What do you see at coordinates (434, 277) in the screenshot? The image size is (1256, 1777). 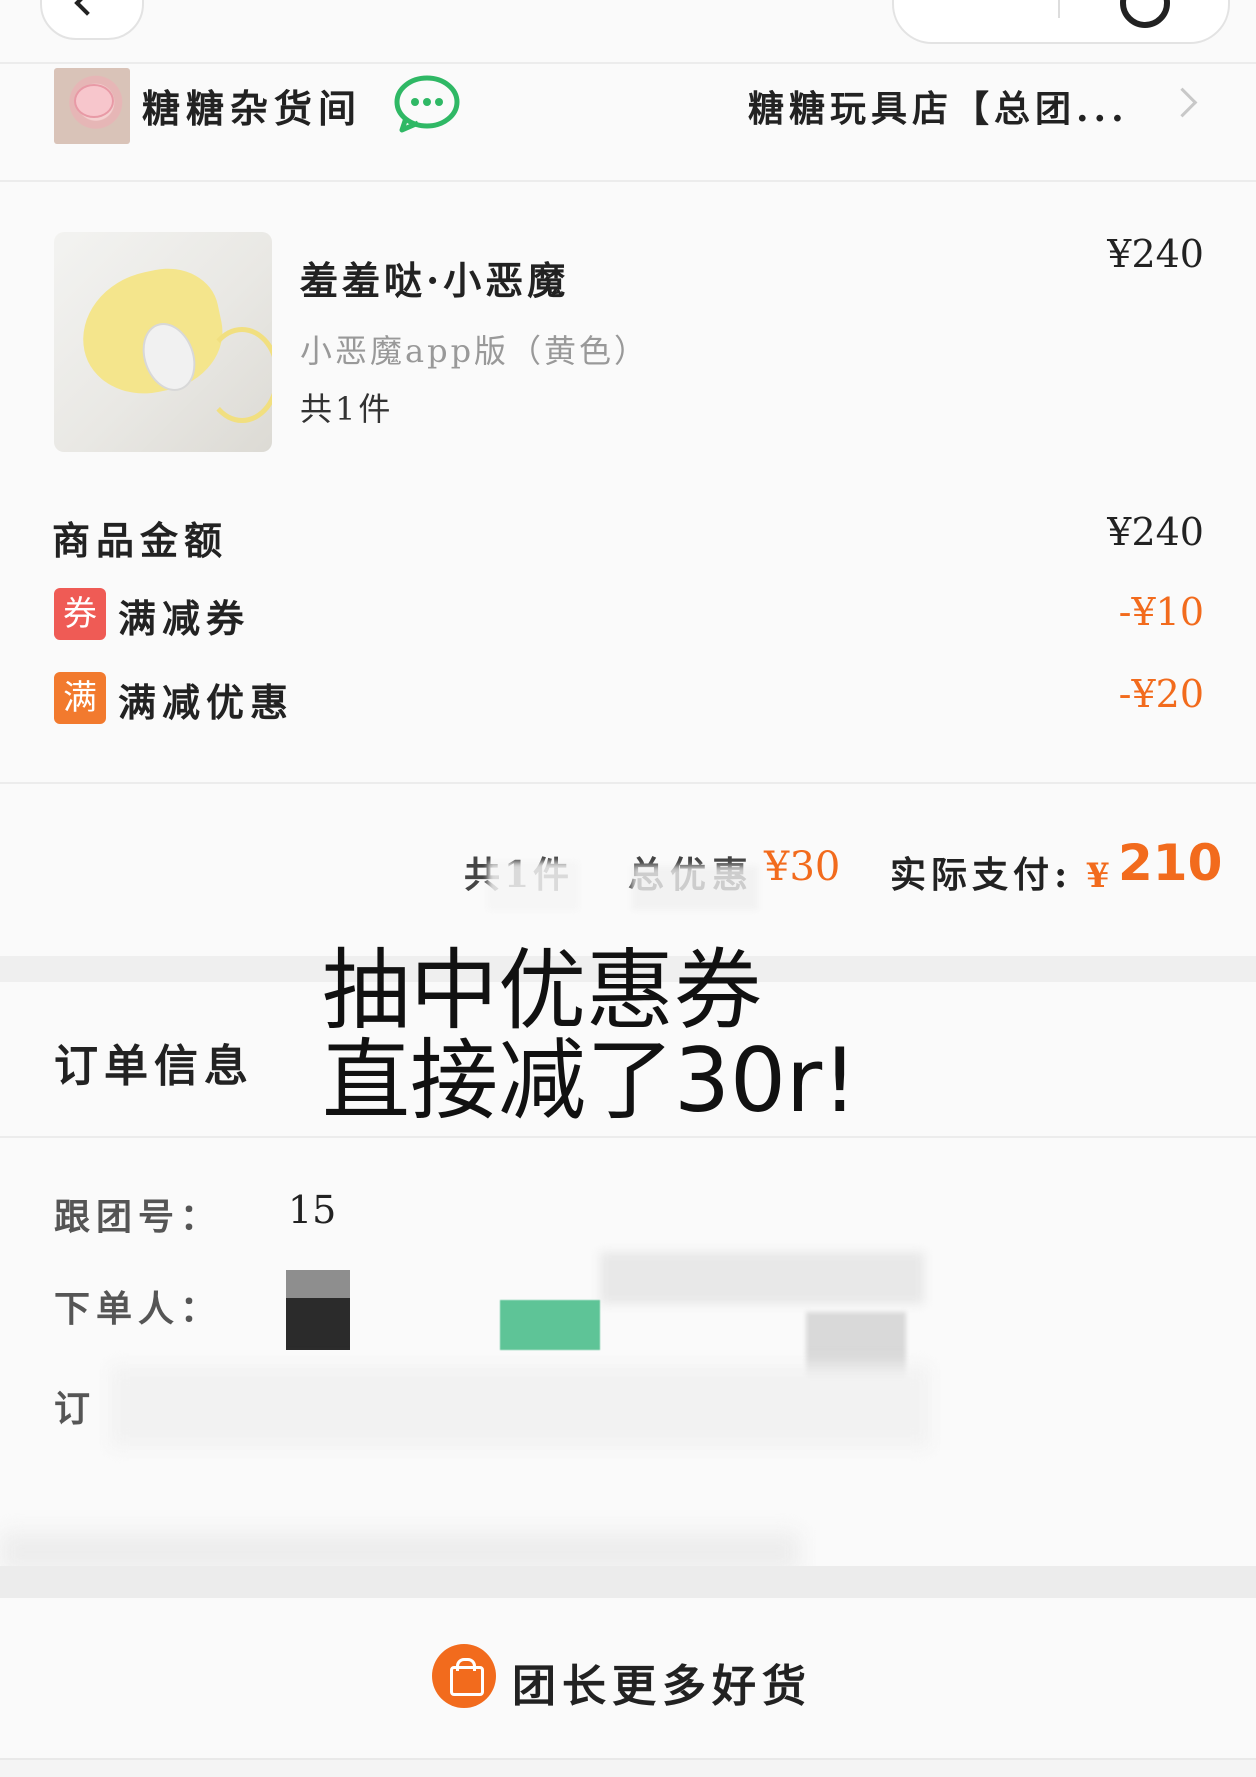 I see `product-title: 羞羞哒·小恶魔` at bounding box center [434, 277].